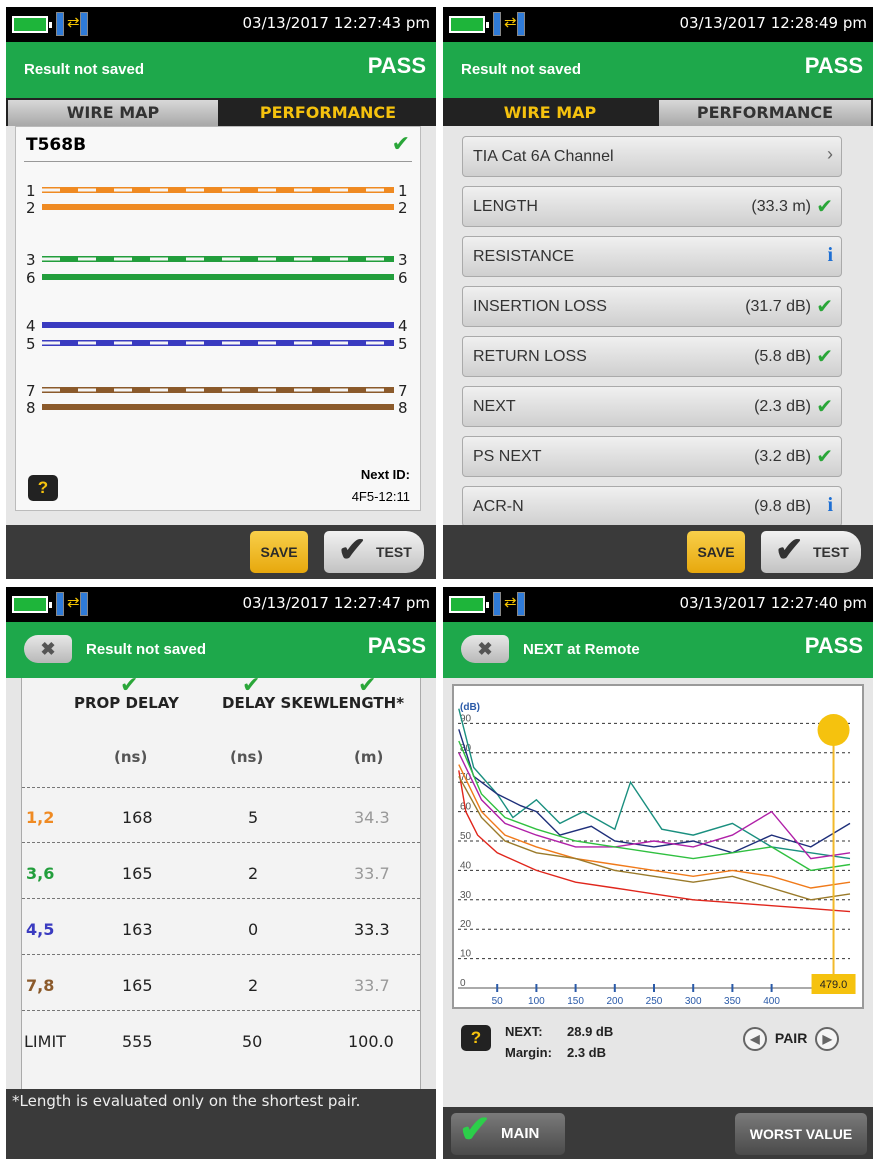  What do you see at coordinates (60, 604) in the screenshot?
I see `remote-unit-icon` at bounding box center [60, 604].